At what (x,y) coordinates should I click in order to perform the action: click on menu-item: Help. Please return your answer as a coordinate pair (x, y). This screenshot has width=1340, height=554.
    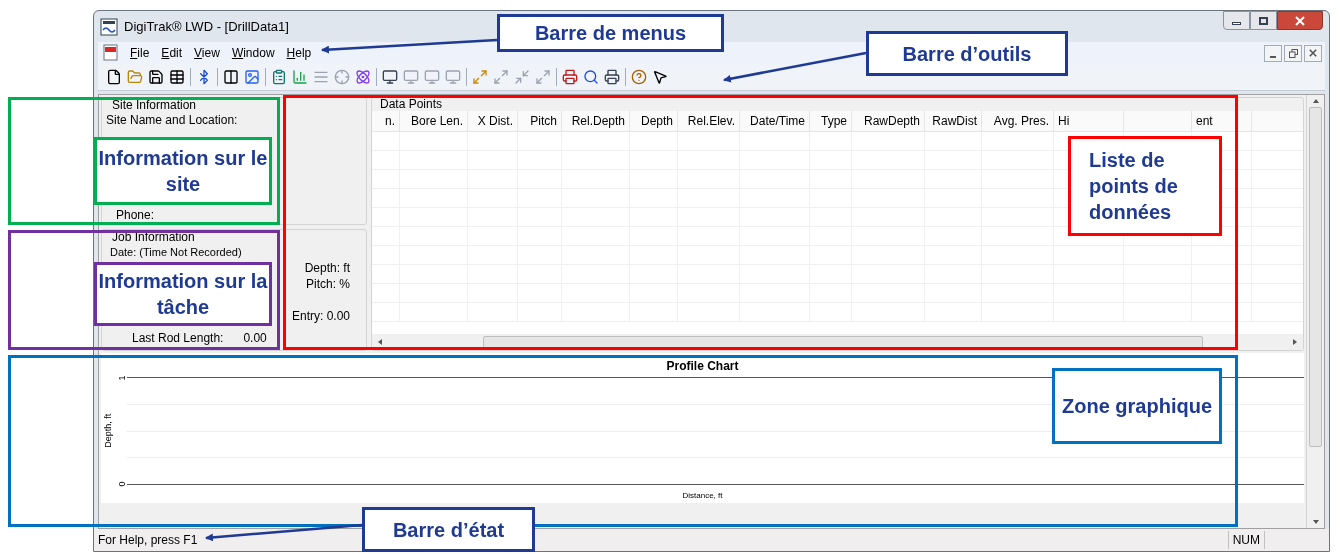
    Looking at the image, I should click on (299, 53).